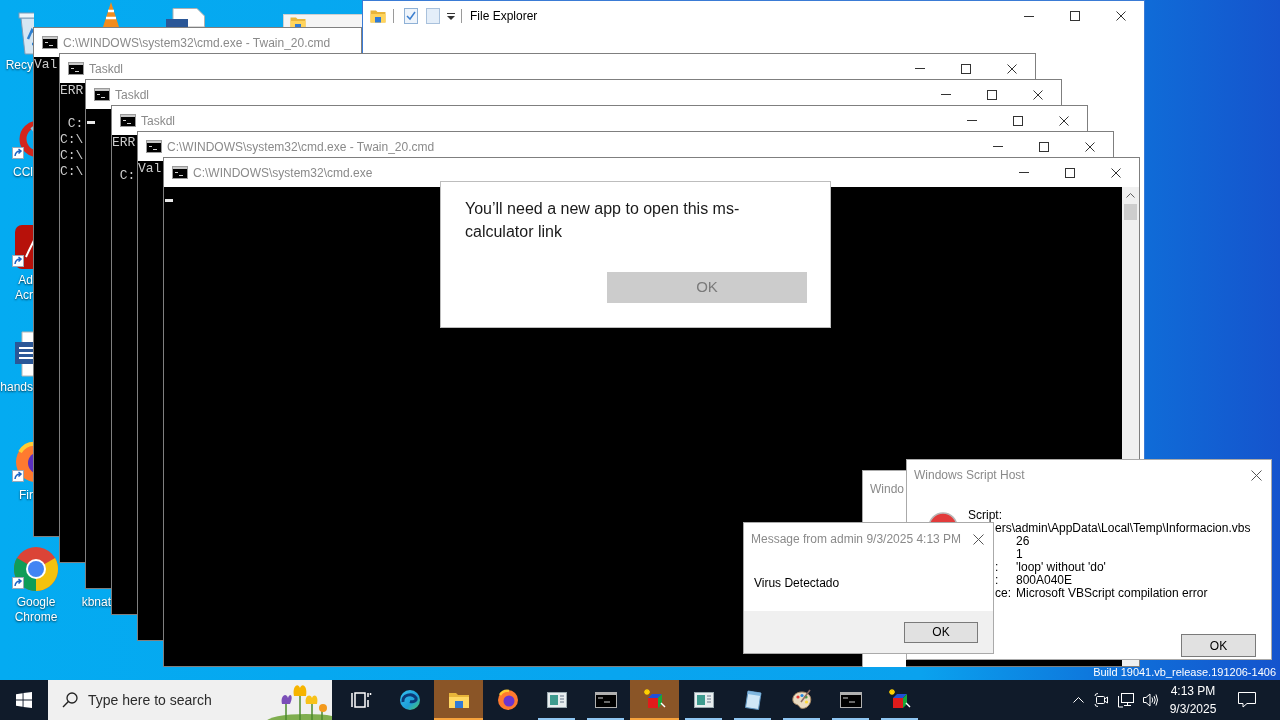 Image resolution: width=1280 pixels, height=720 pixels. I want to click on dialog-title: Message from admin 9/3/2025 4:13 PM, so click(856, 539).